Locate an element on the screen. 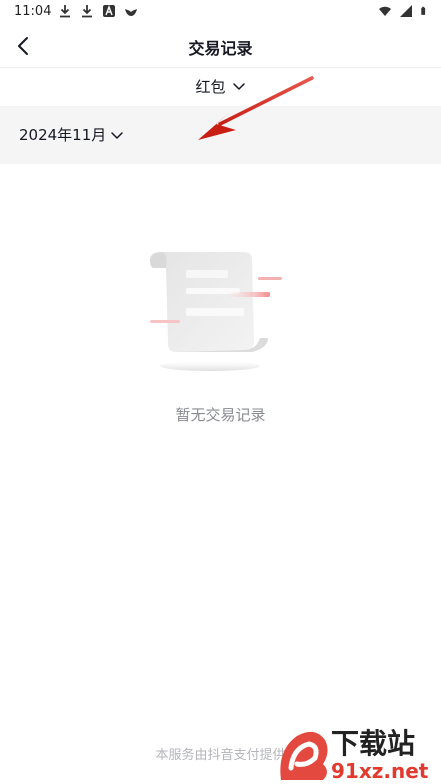  month-label: 2024年11月 is located at coordinates (63, 135).